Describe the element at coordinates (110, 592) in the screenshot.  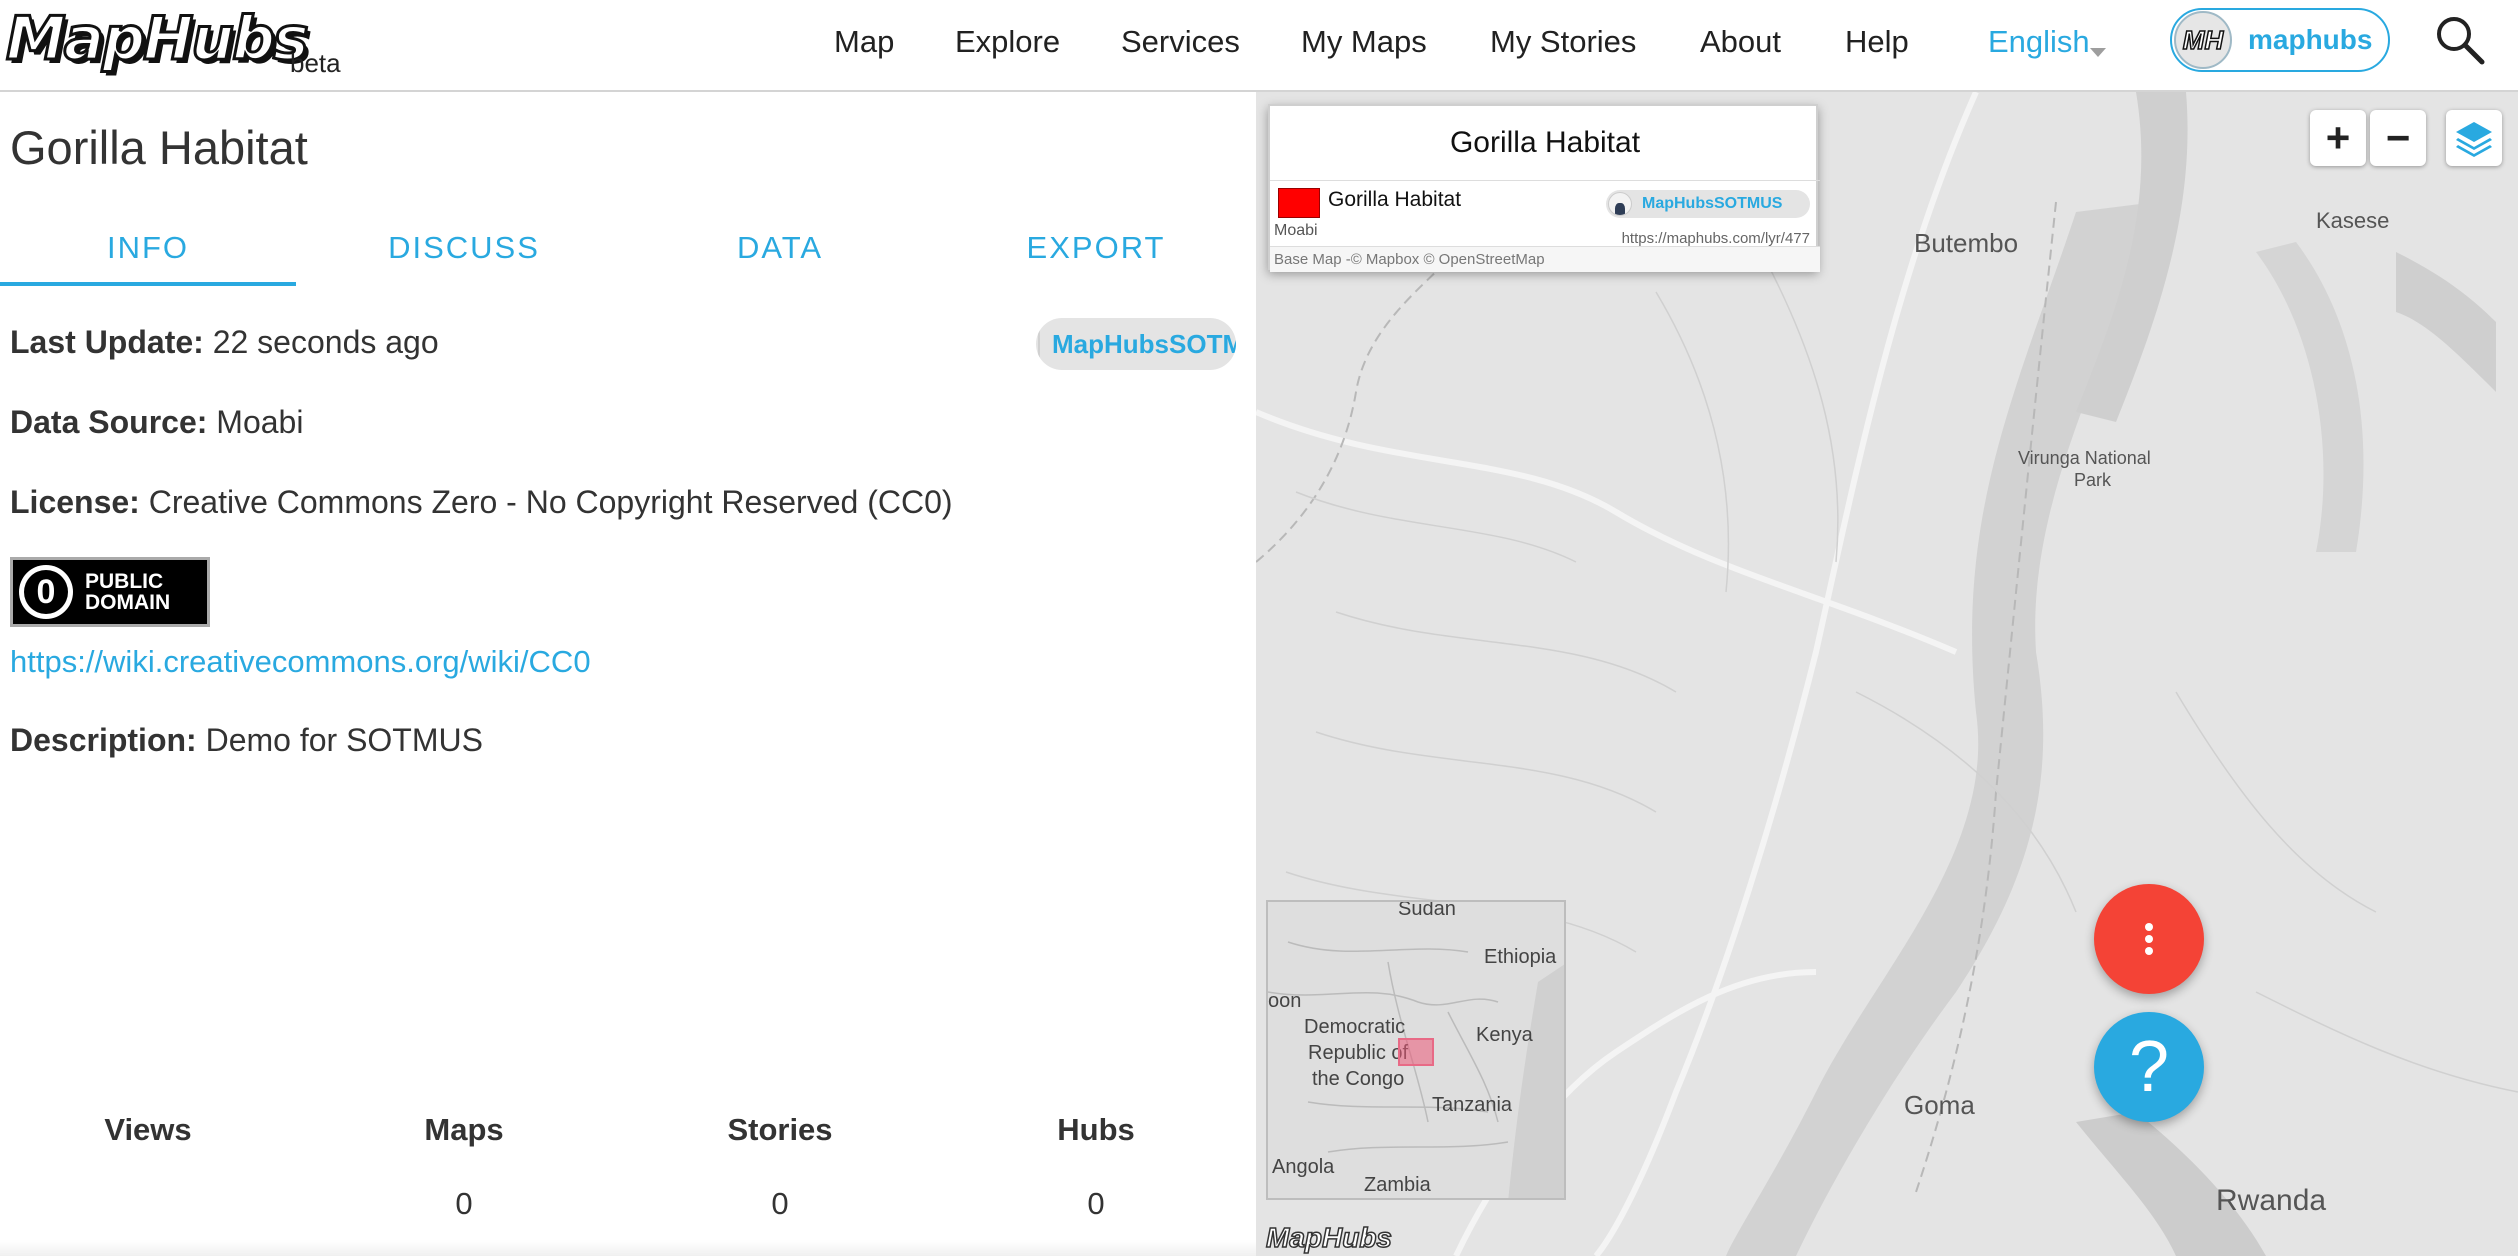
I see `public-domain-badge: 0 PUBLIC DOMAIN` at that location.